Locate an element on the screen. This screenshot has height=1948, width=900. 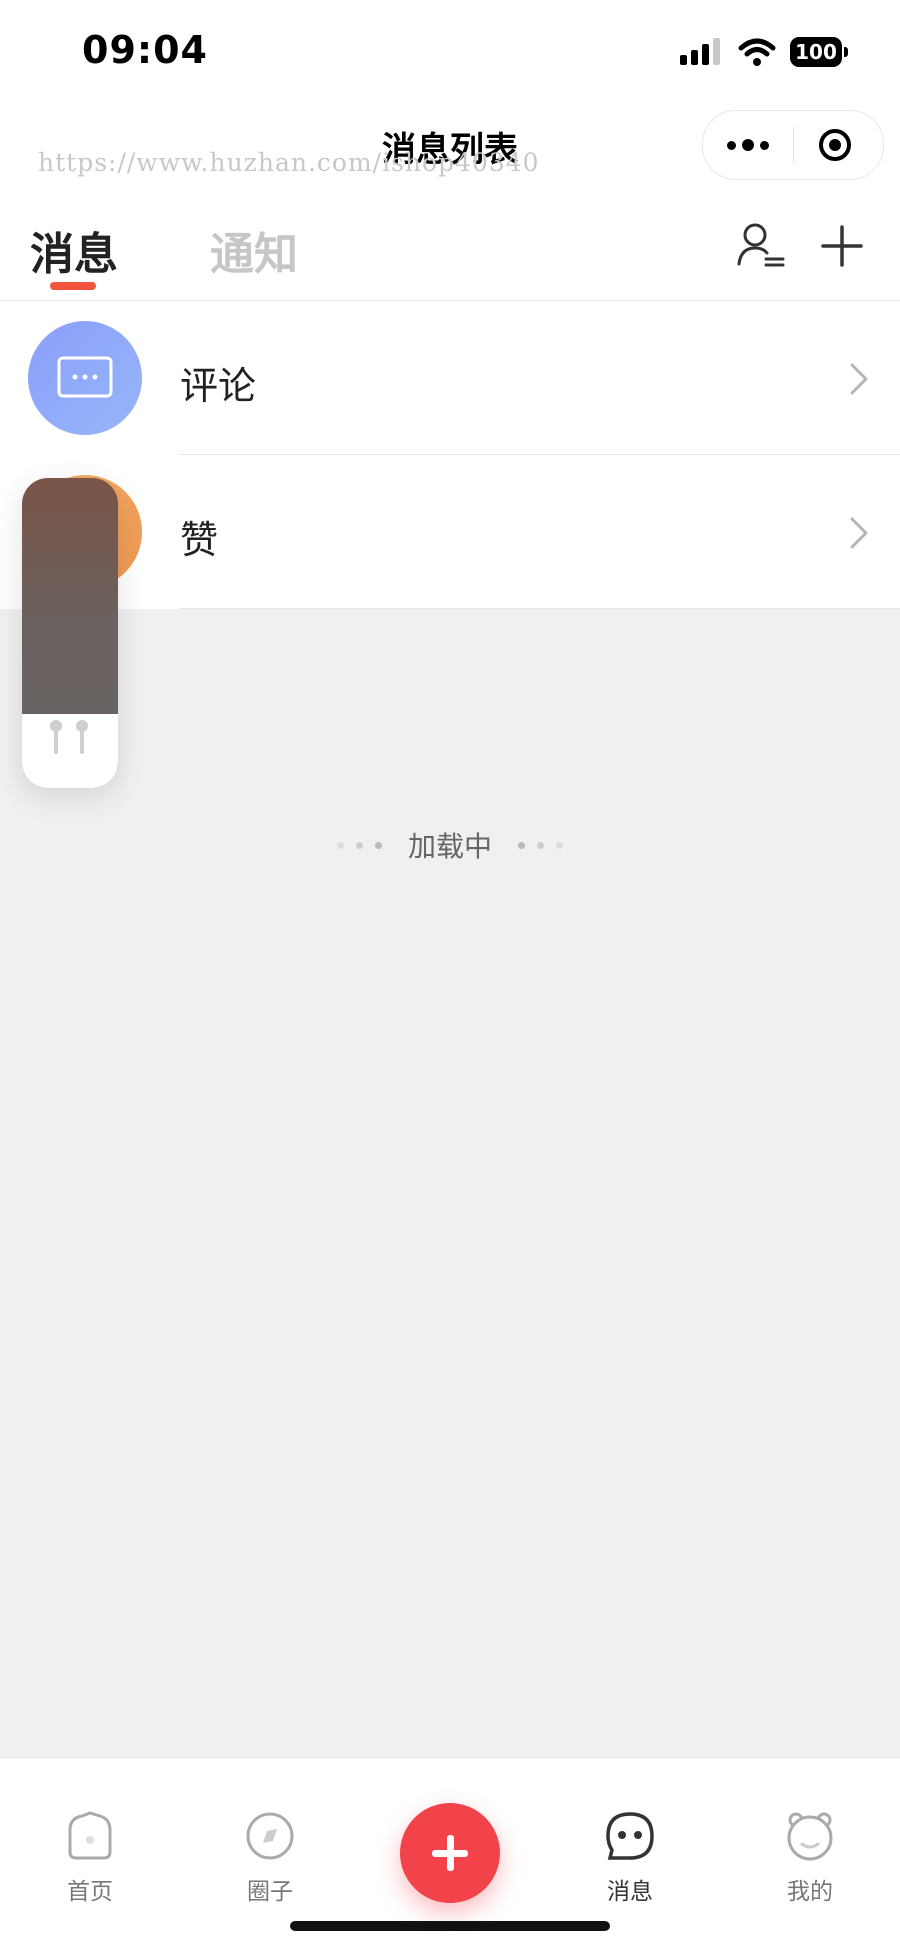
tabbar-label: 圈子 is located at coordinates (270, 1892).